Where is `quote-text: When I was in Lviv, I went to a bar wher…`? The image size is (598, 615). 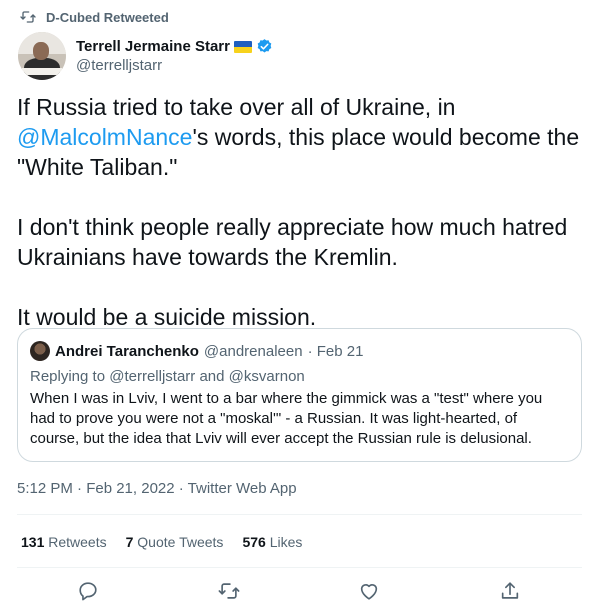 quote-text: When I was in Lviv, I went to a bar wher… is located at coordinates (286, 418).